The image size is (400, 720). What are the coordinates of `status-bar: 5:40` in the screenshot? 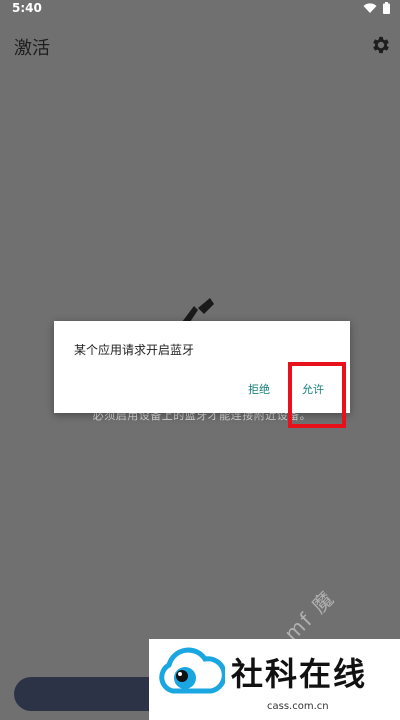 It's located at (200, 9).